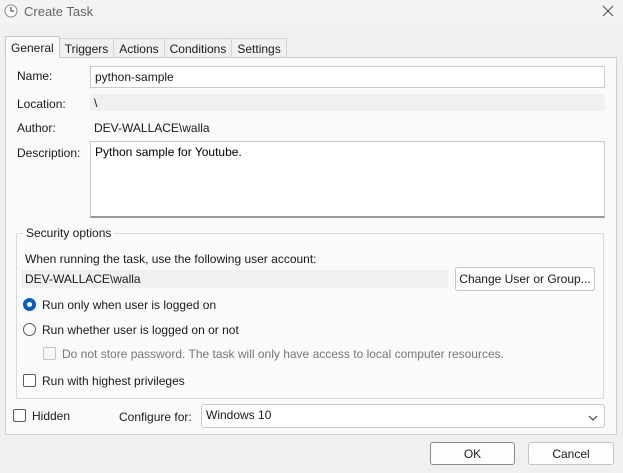  What do you see at coordinates (139, 48) in the screenshot?
I see `tab-actions: Actions` at bounding box center [139, 48].